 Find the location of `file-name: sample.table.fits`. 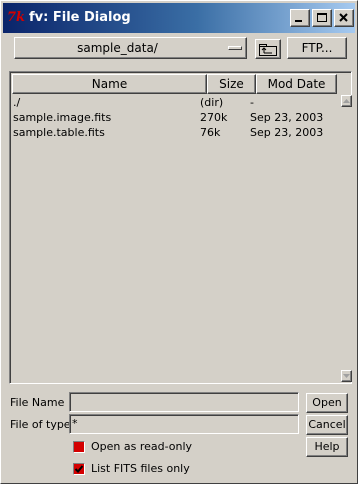

file-name: sample.table.fits is located at coordinates (59, 132).